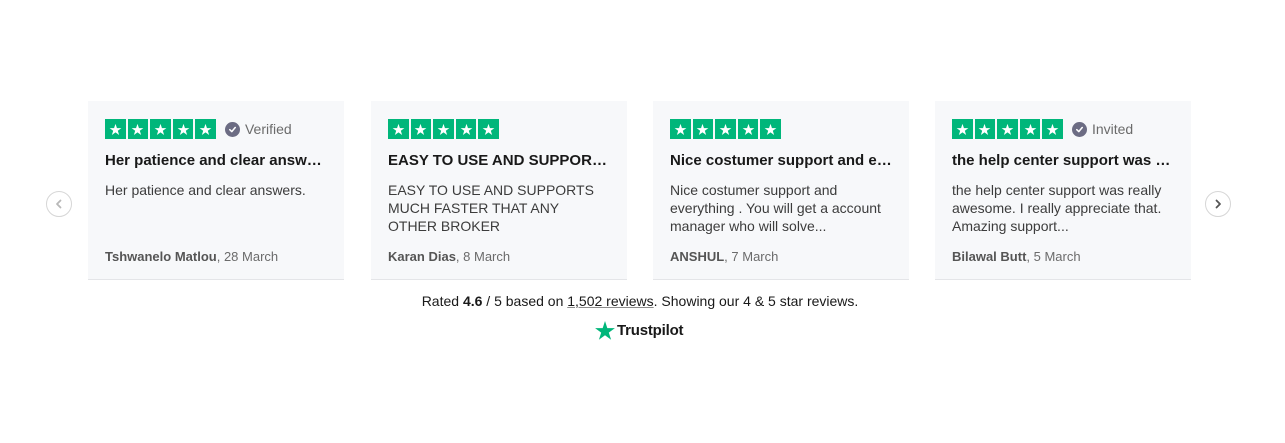  What do you see at coordinates (442, 301) in the screenshot?
I see `summary-prefix: Rated` at bounding box center [442, 301].